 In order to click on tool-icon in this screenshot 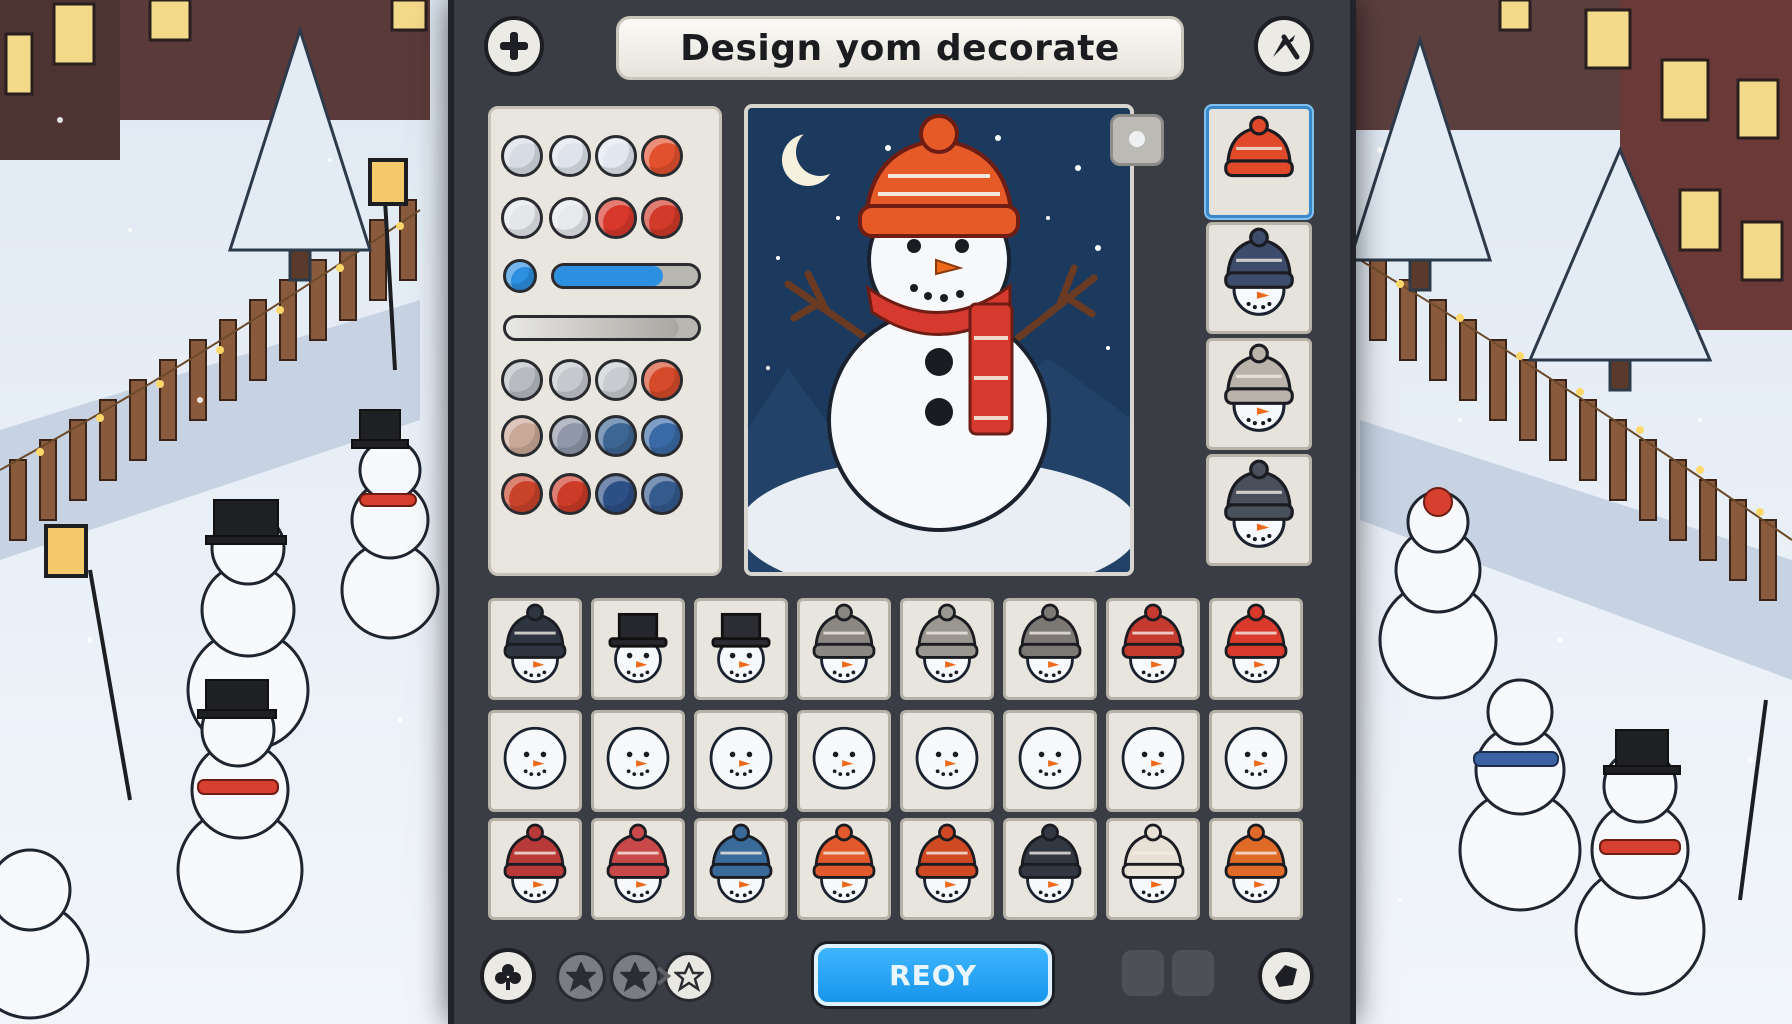, I will do `click(1286, 47)`.